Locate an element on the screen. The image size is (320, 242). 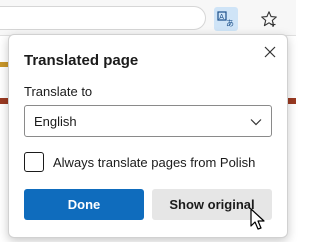
close-icon is located at coordinates (270, 52).